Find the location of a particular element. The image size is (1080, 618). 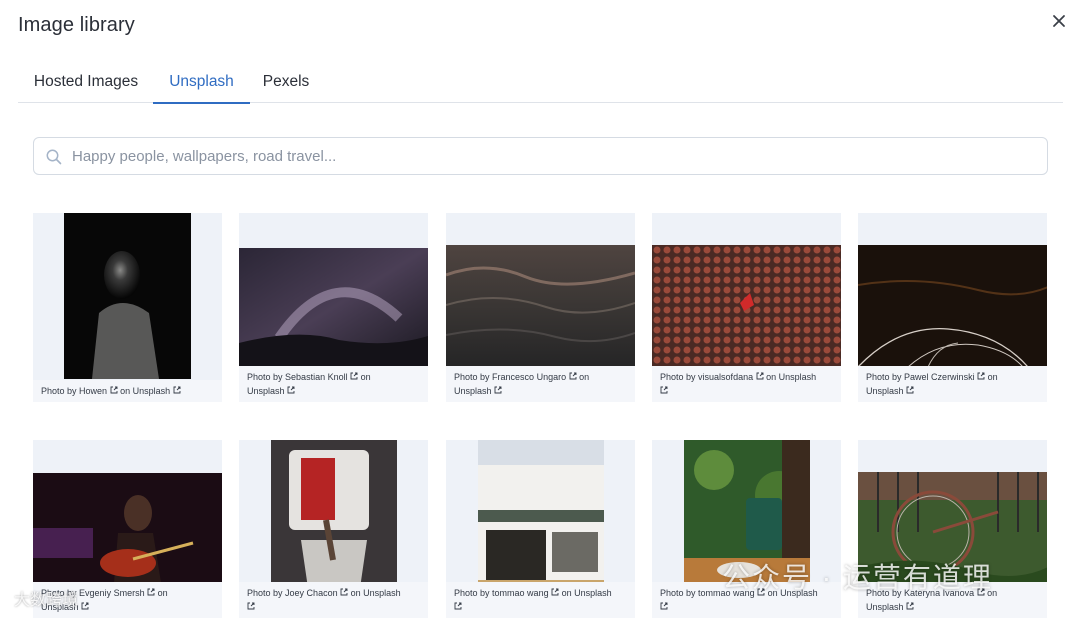

photo-card: Photo by Joey Chacon on Unsplash is located at coordinates (333, 529).